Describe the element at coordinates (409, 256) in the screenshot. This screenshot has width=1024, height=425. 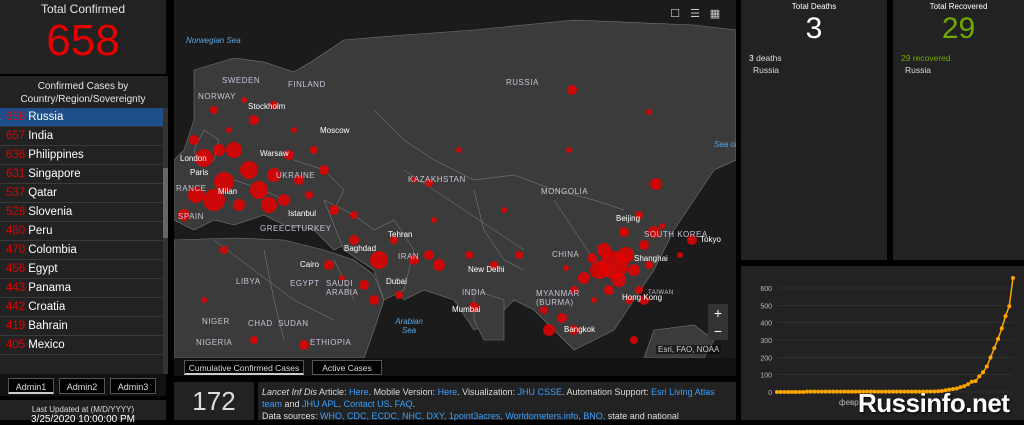
I see `label-iran: IRAN` at that location.